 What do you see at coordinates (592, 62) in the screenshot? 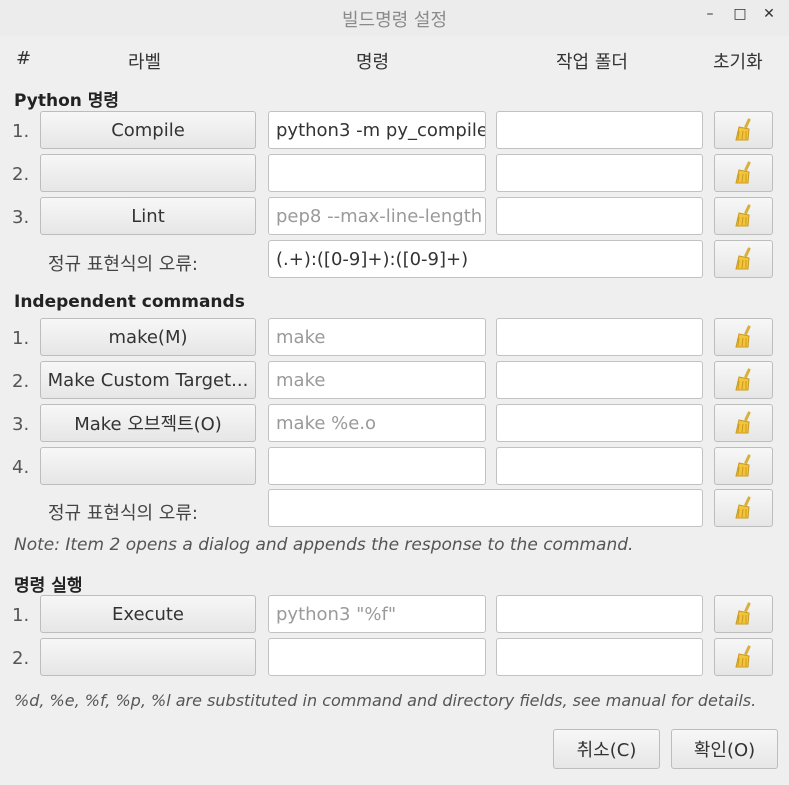
I see `header-workdir: 작업 폴더` at bounding box center [592, 62].